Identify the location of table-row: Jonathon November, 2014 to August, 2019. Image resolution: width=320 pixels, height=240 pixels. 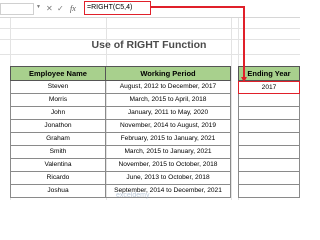
(155, 126).